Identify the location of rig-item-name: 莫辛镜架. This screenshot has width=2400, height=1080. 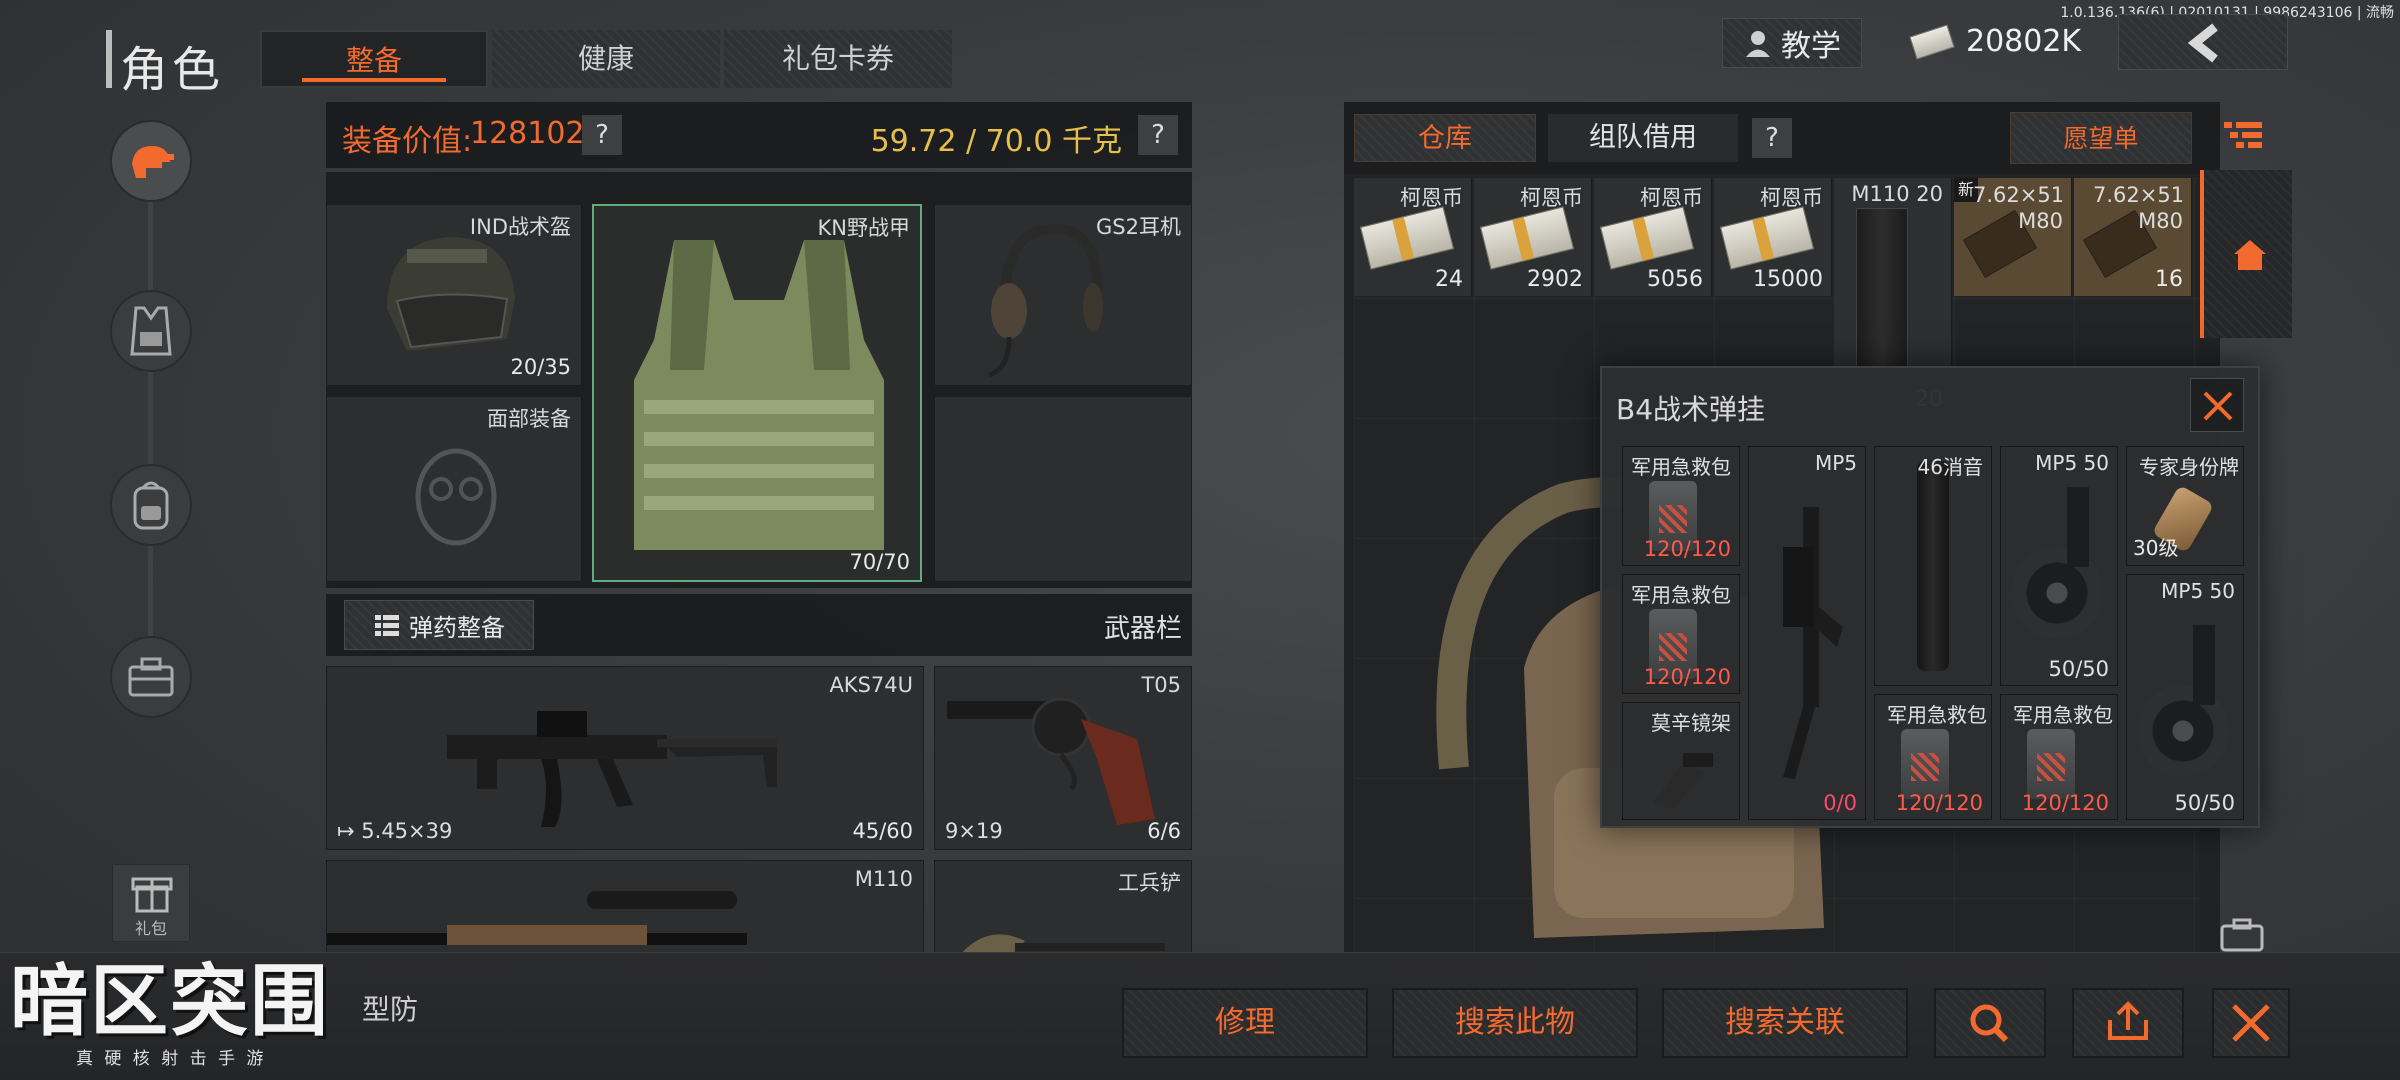
(1691, 723).